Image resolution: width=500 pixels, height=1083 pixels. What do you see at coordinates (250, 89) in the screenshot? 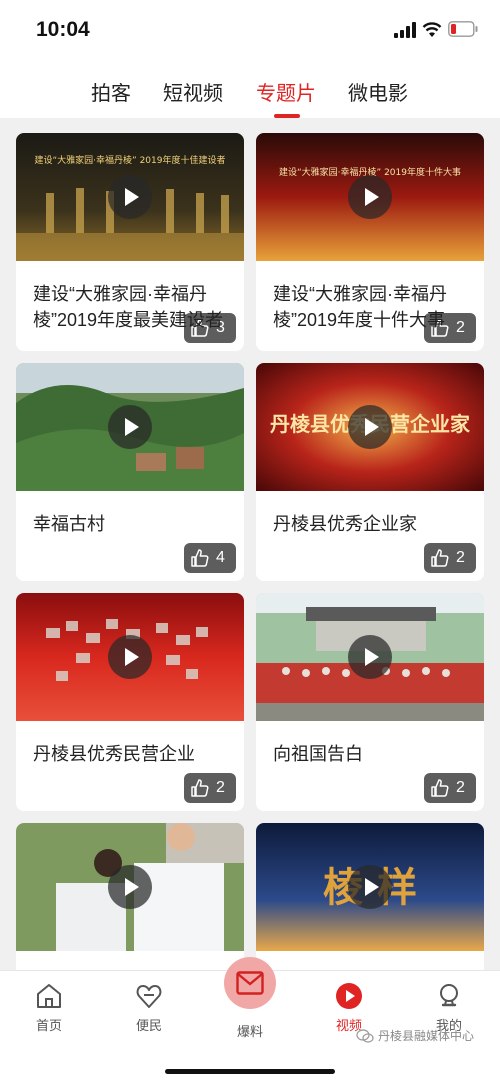
I see `category-tabs: 拍客 短视频 专题片 微电影` at bounding box center [250, 89].